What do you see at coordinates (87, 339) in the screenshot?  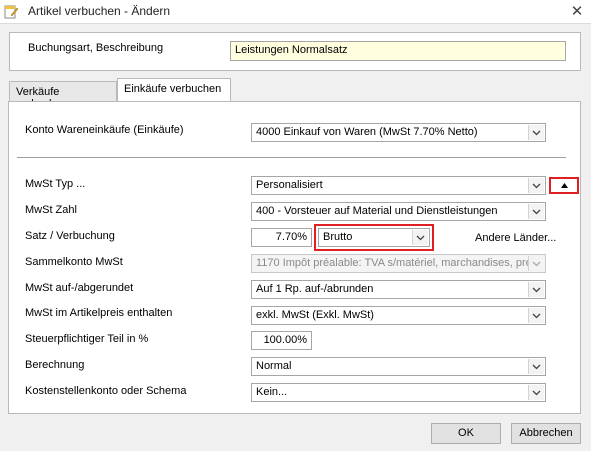 I see `steuerpflichtig-label: Steuerpflichtiger Teil in %` at bounding box center [87, 339].